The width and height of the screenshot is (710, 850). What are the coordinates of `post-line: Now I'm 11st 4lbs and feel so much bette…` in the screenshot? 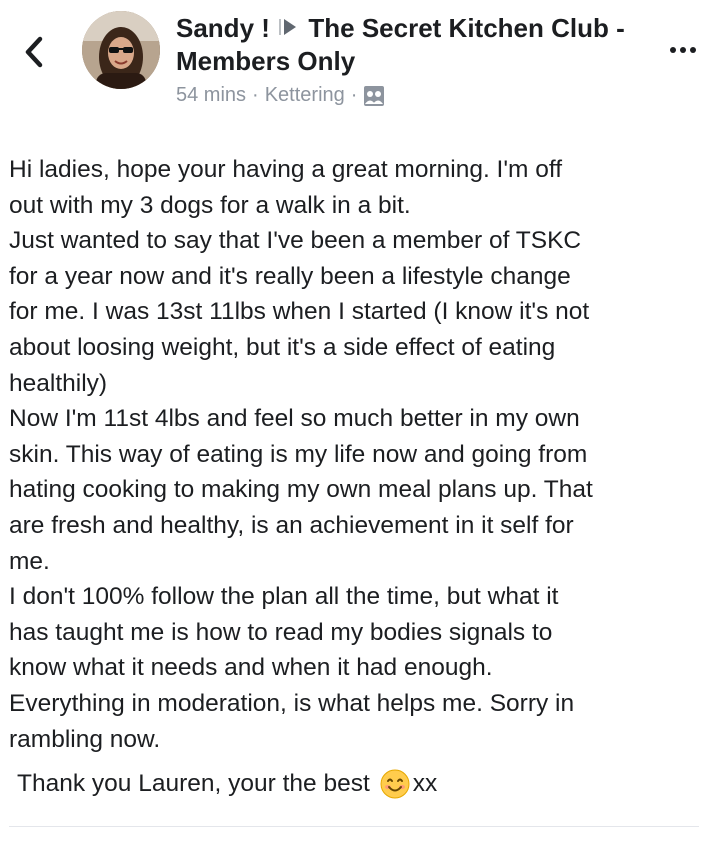 It's located at (294, 419).